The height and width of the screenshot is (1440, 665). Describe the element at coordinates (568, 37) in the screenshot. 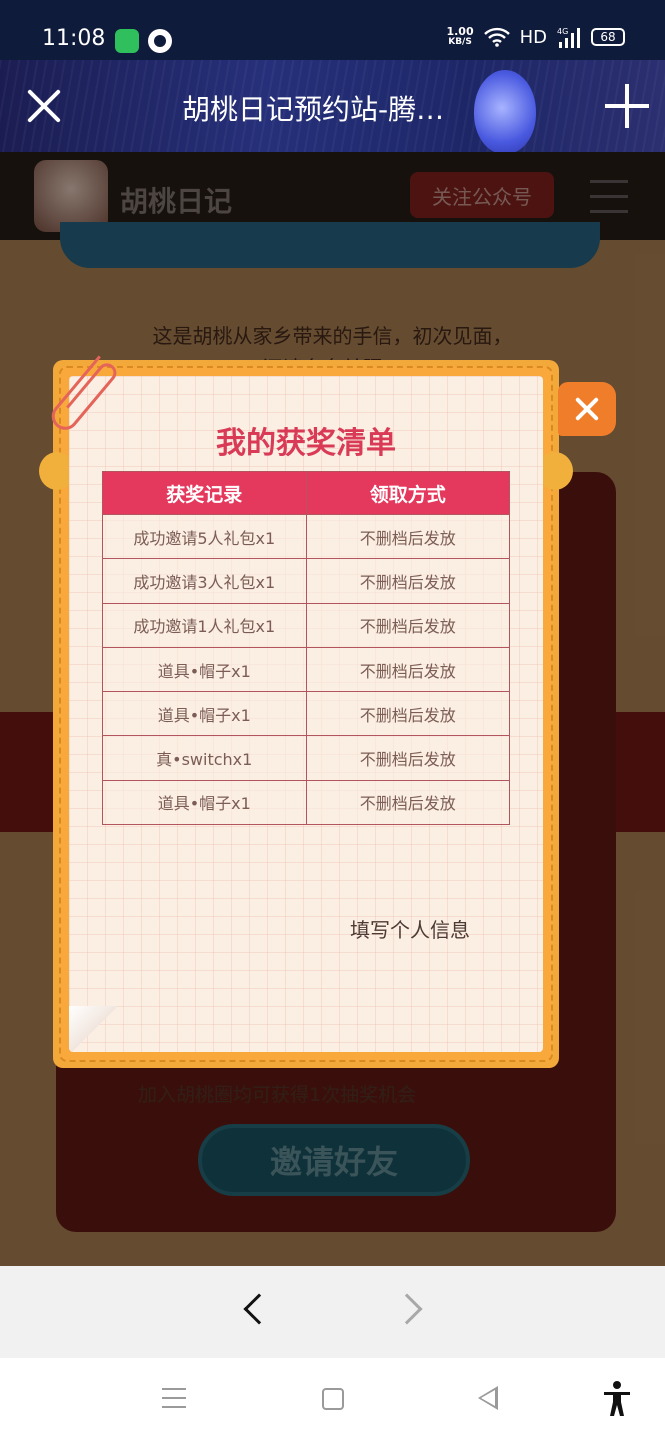

I see `cell-signal-icon: 4G` at that location.